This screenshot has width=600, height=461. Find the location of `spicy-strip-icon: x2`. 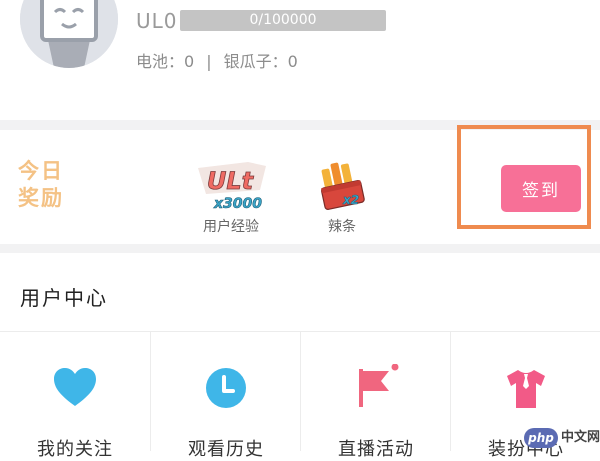

spicy-strip-icon: x2 is located at coordinates (342, 186).